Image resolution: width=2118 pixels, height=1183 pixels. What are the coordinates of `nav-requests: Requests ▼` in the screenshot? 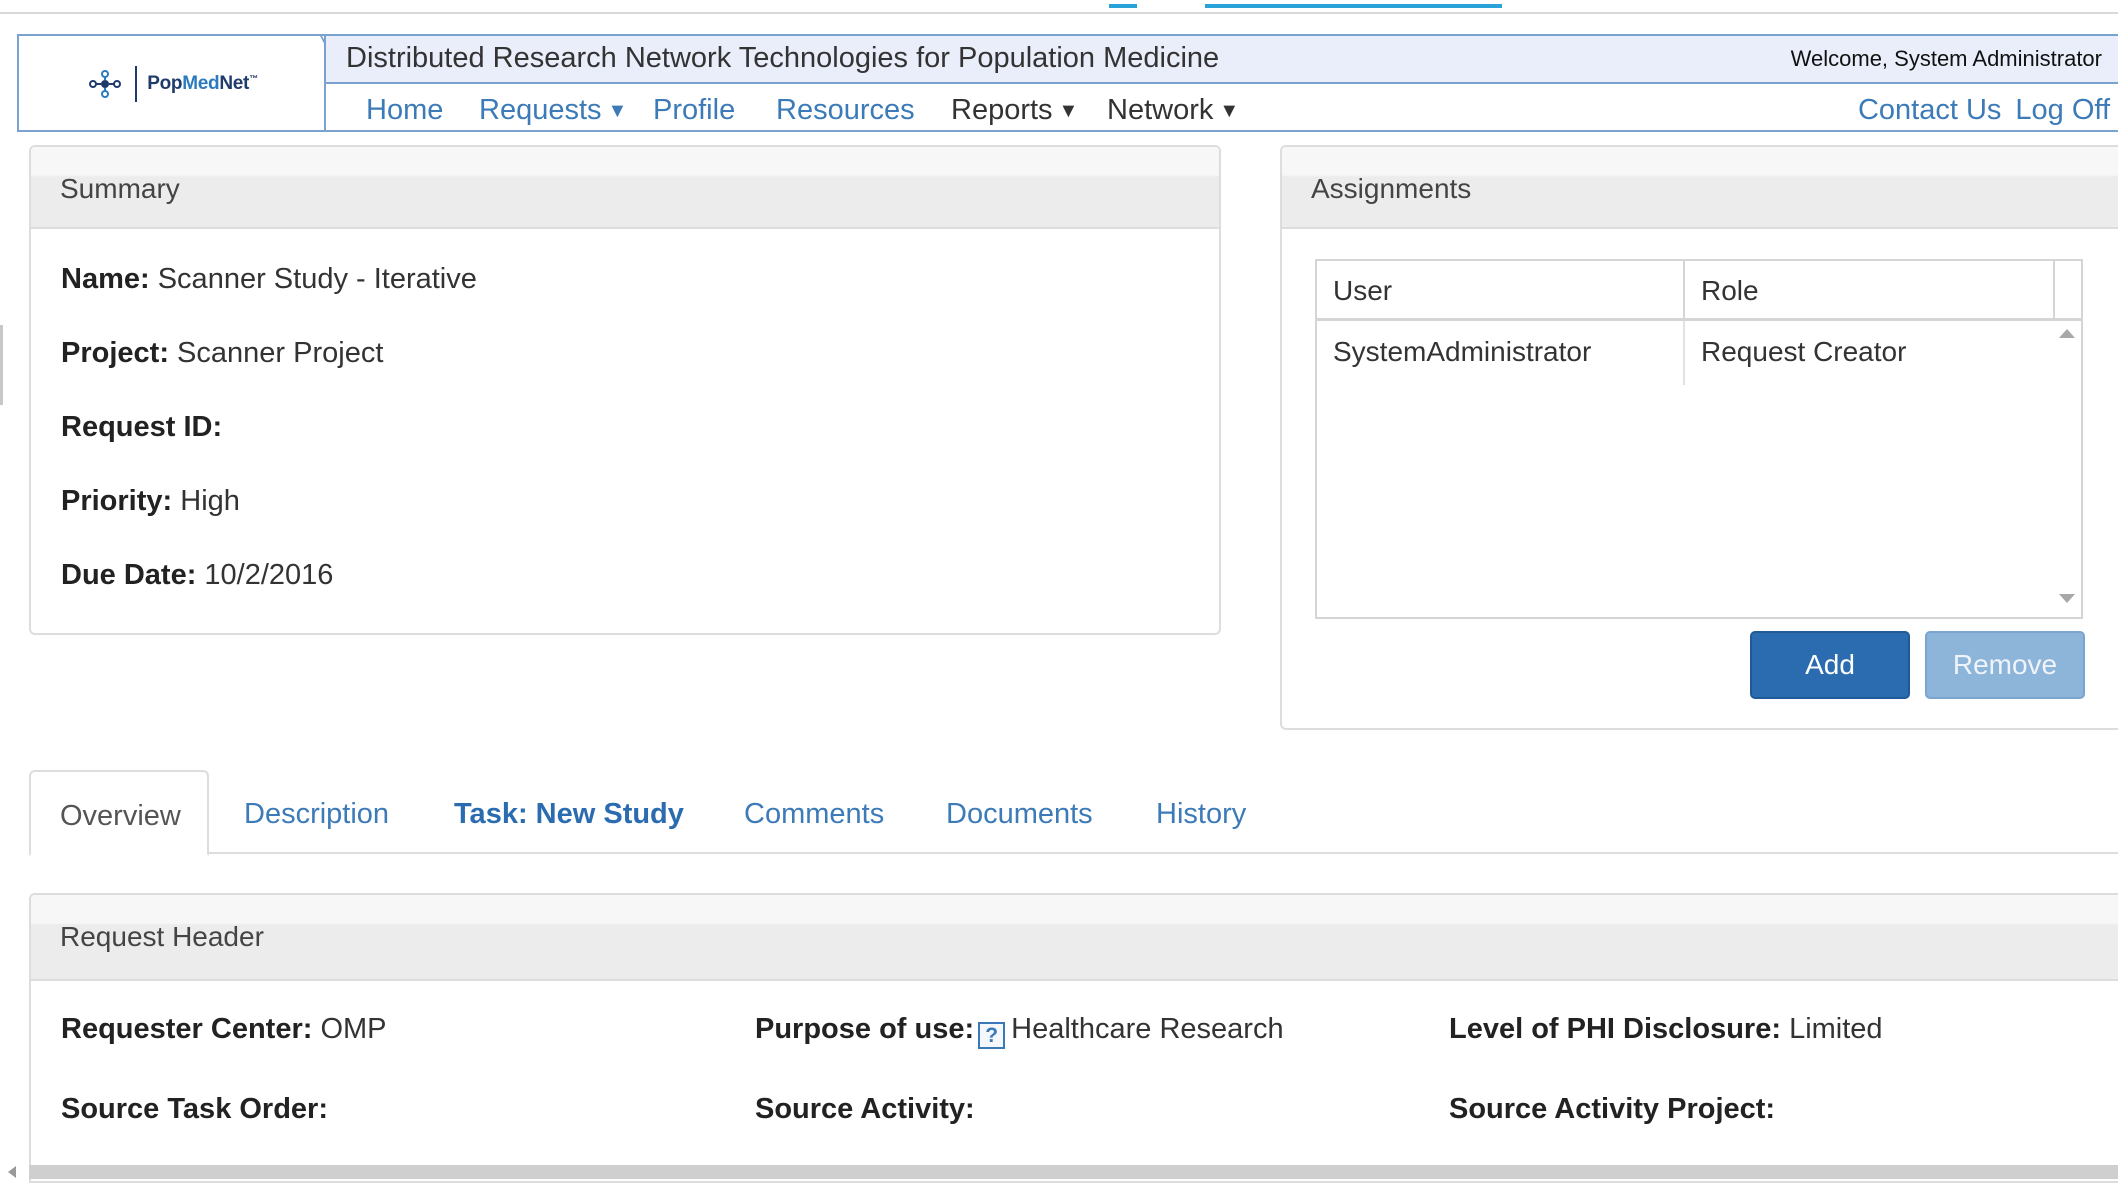 It's located at (553, 110).